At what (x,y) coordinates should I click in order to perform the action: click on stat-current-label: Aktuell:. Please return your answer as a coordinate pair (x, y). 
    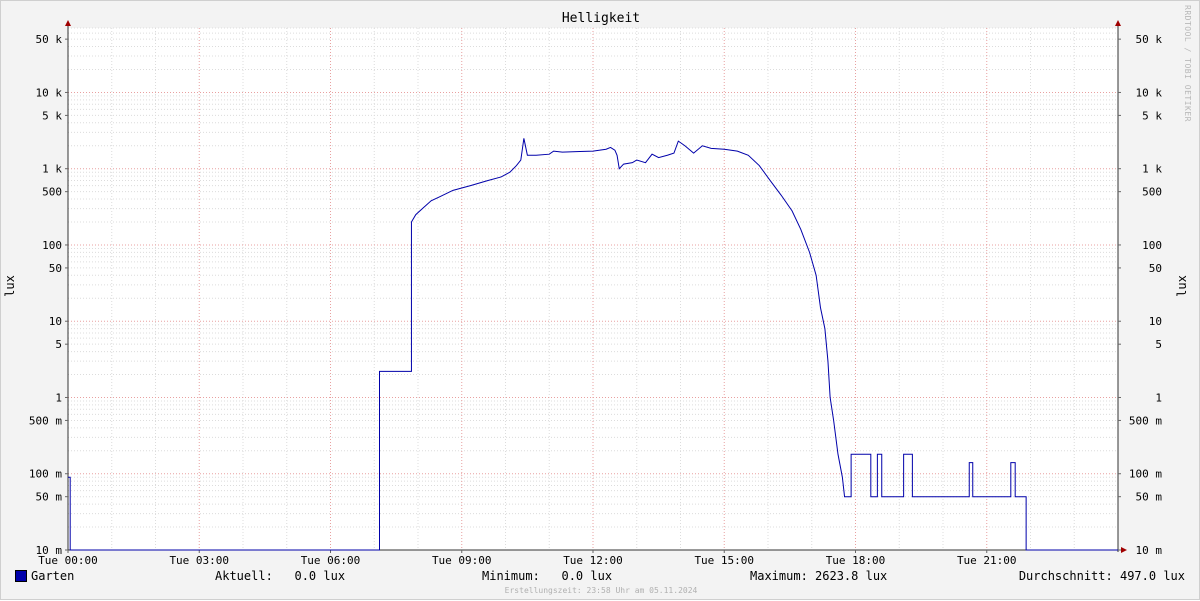
    Looking at the image, I should click on (244, 576).